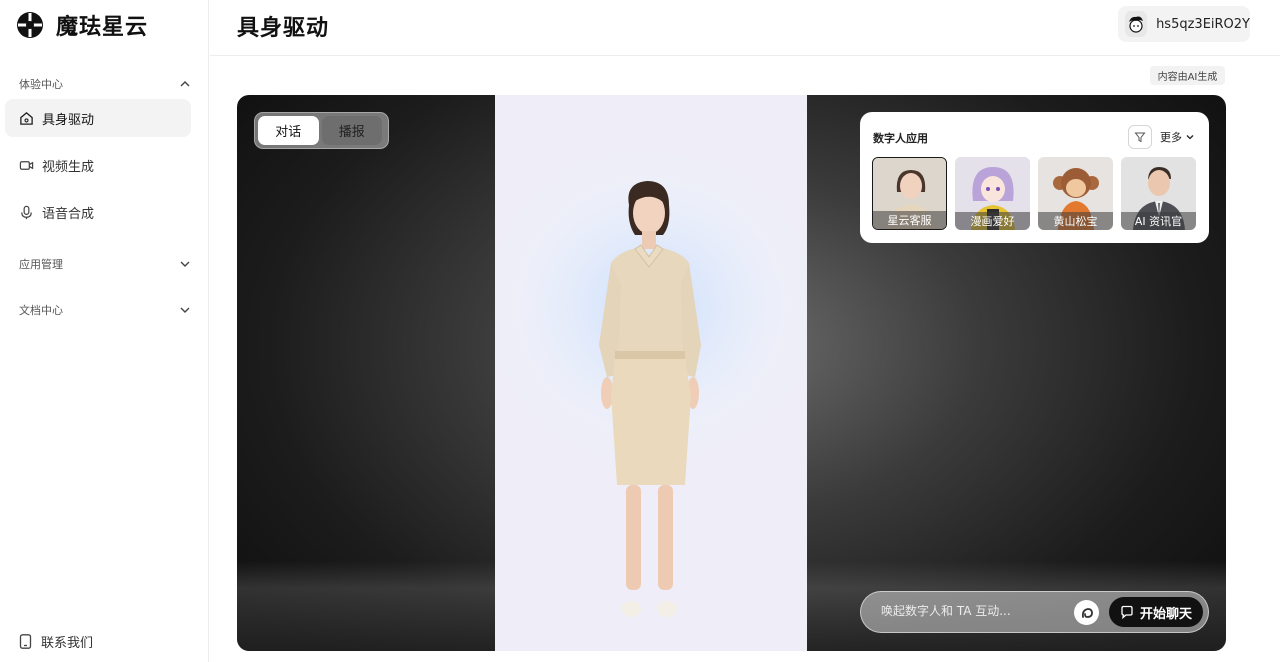  I want to click on more-label: 更多, so click(1171, 137).